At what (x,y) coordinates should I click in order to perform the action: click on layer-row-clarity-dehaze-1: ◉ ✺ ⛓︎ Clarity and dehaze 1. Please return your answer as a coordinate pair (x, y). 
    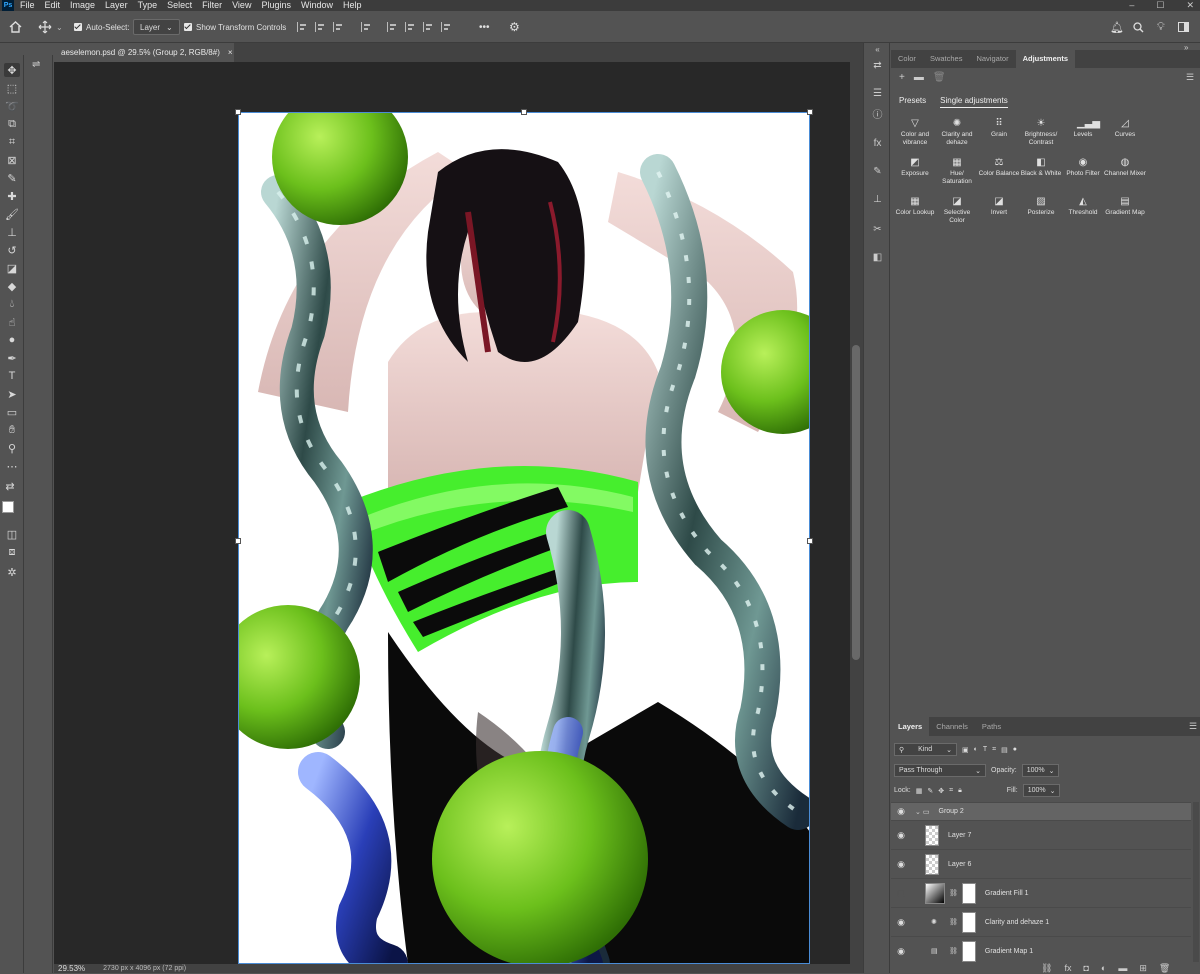
    Looking at the image, I should click on (1041, 921).